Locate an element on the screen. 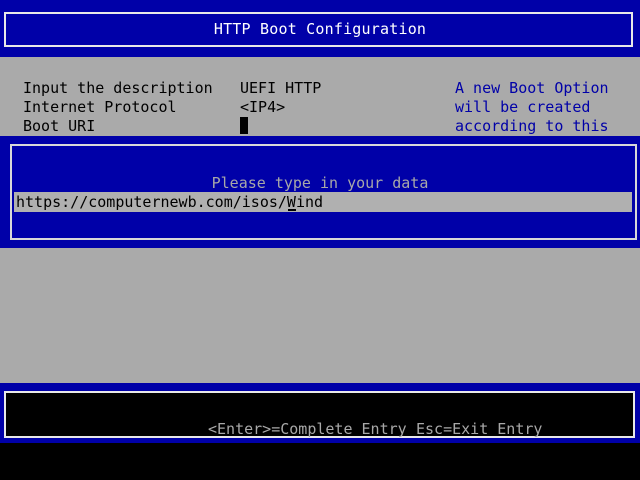  boot-uri-label: Boot URI is located at coordinates (59, 126).